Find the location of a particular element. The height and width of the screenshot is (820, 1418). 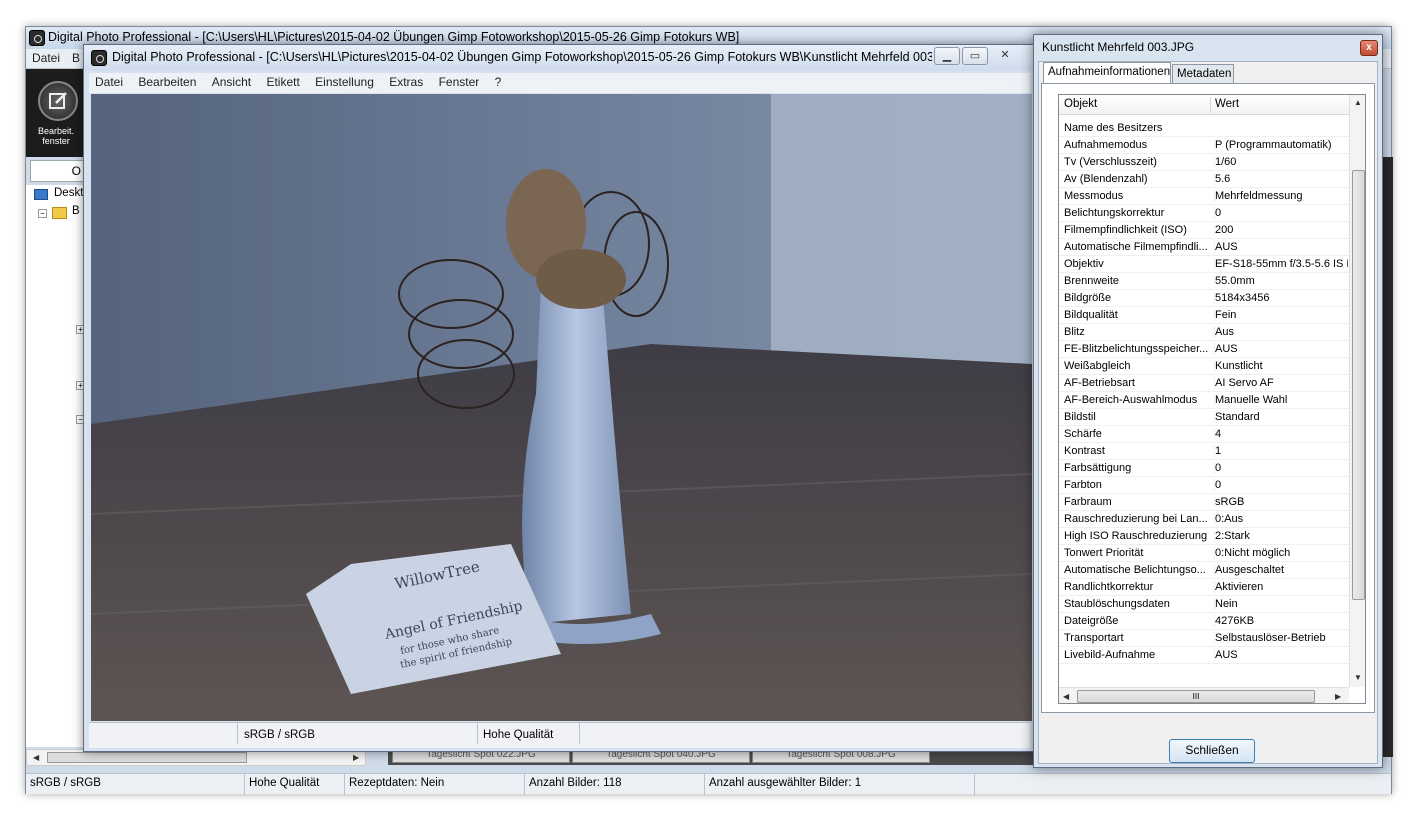

dialog-close-icon: x is located at coordinates (1369, 48).